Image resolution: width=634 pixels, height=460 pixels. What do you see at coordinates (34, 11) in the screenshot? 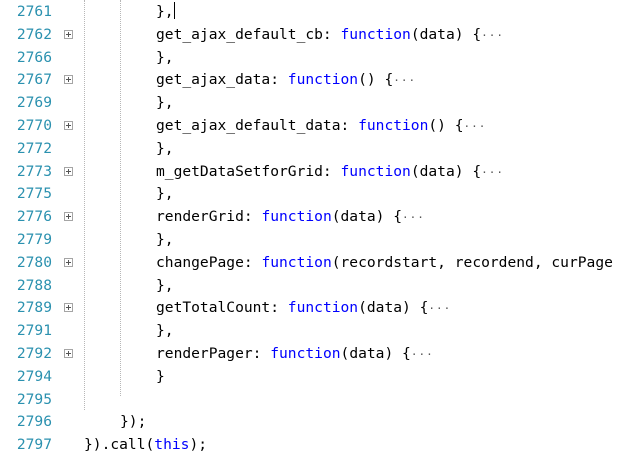
I see `line-number: 2761` at bounding box center [34, 11].